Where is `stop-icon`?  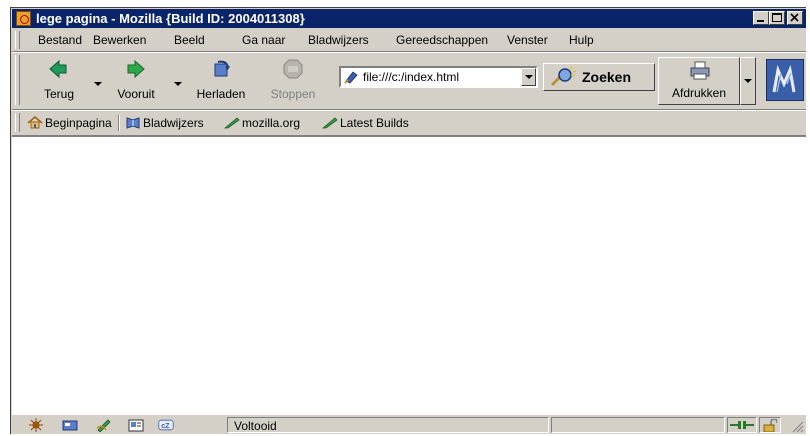 stop-icon is located at coordinates (293, 69).